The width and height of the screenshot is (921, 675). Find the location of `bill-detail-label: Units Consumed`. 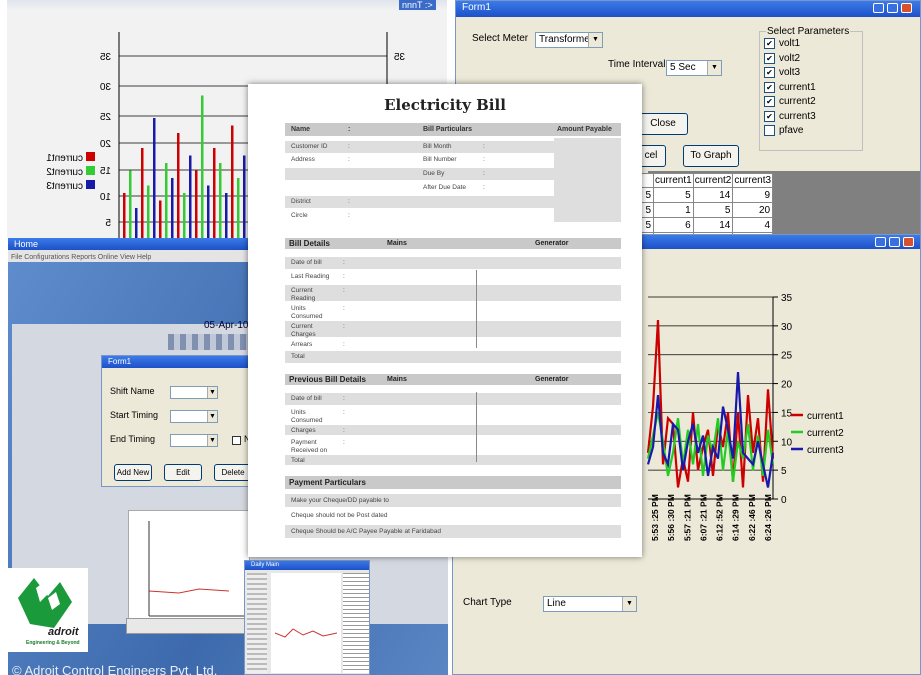

bill-detail-label: Units Consumed is located at coordinates (307, 312).